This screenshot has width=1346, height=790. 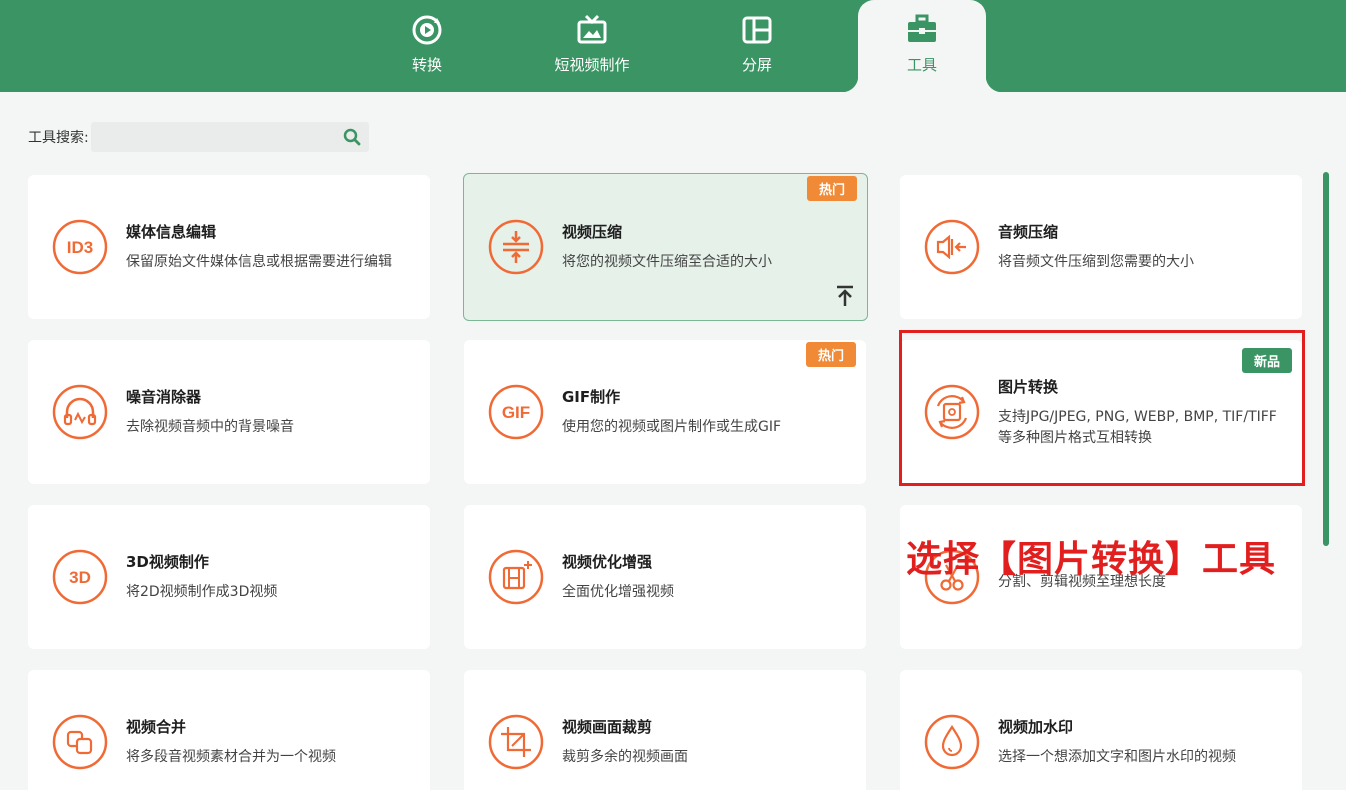 I want to click on card-title: 噪音消除器, so click(x=164, y=397).